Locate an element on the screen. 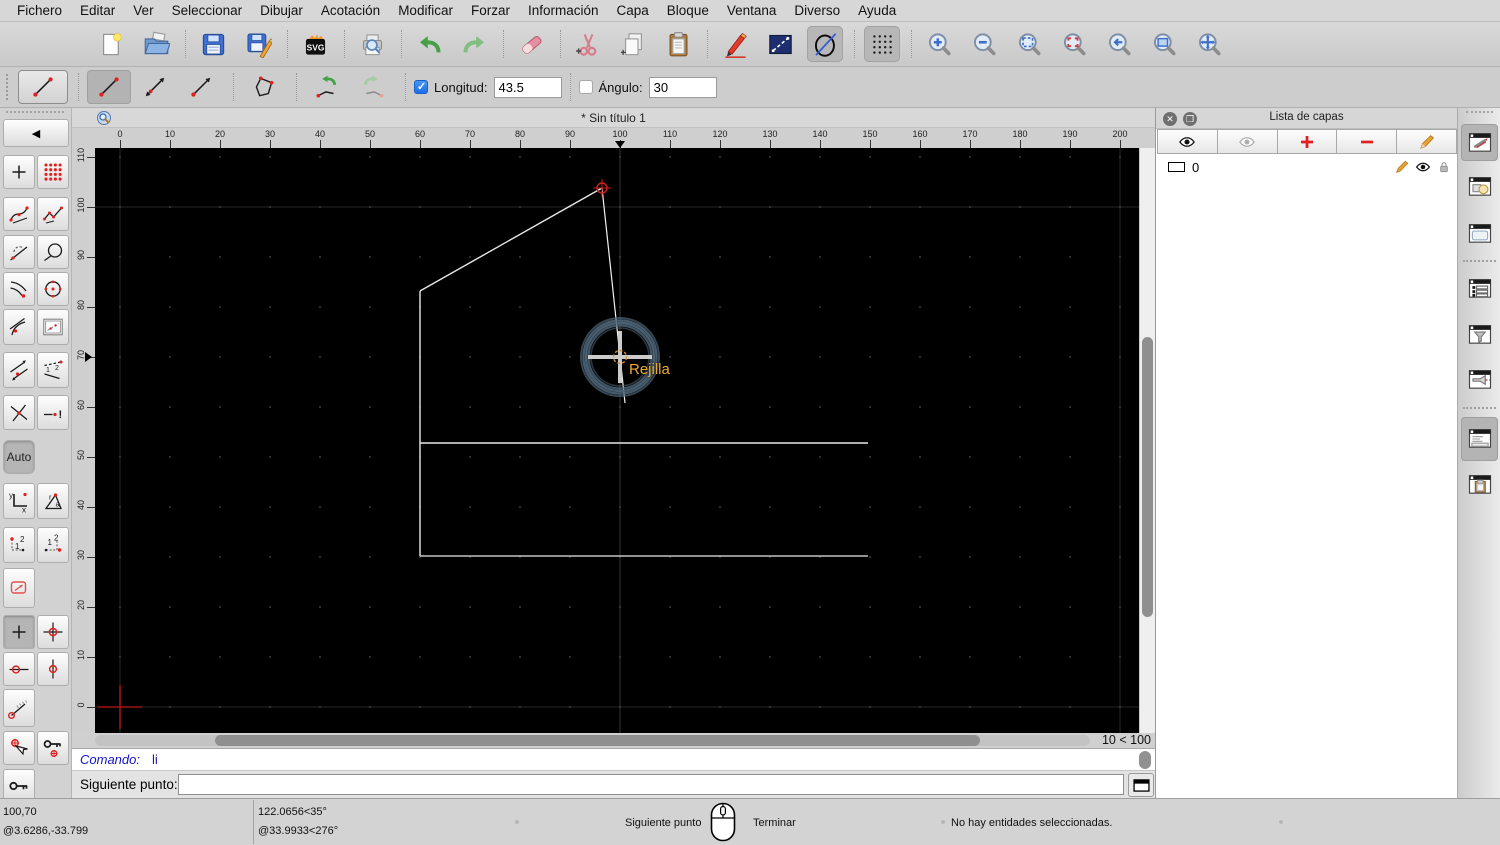 The width and height of the screenshot is (1500, 845). menu-ventana: Ventana is located at coordinates (752, 10).